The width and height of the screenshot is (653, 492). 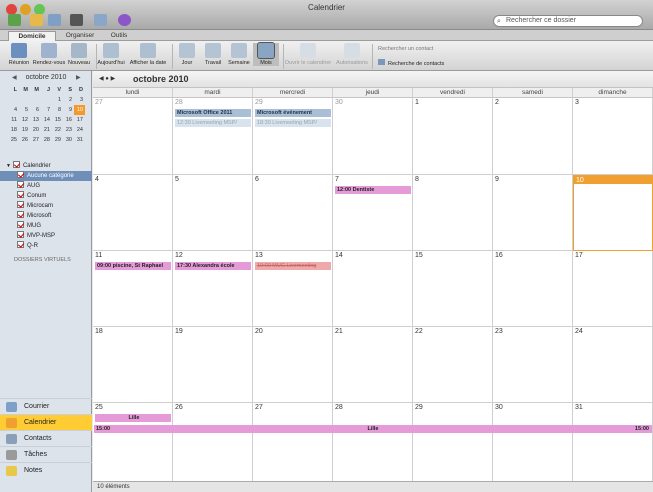 I want to click on day-cell: 5, so click(x=213, y=213).